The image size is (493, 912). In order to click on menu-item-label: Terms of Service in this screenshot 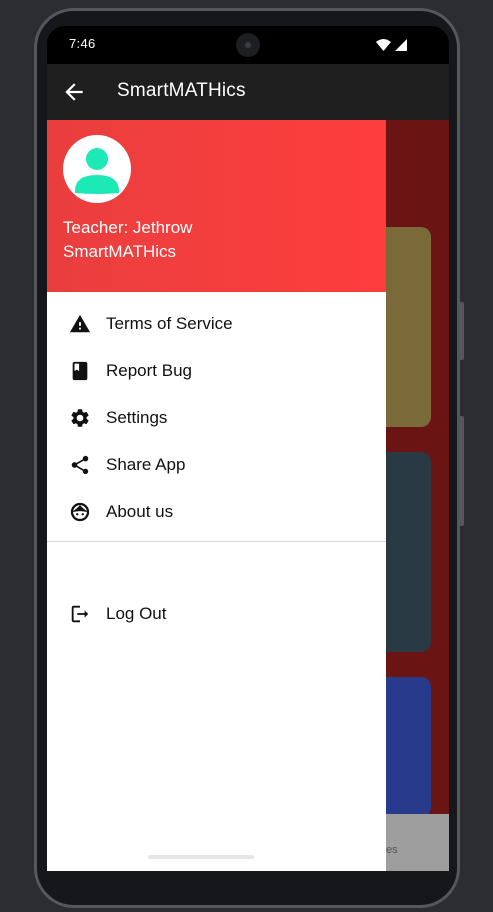, I will do `click(169, 323)`.